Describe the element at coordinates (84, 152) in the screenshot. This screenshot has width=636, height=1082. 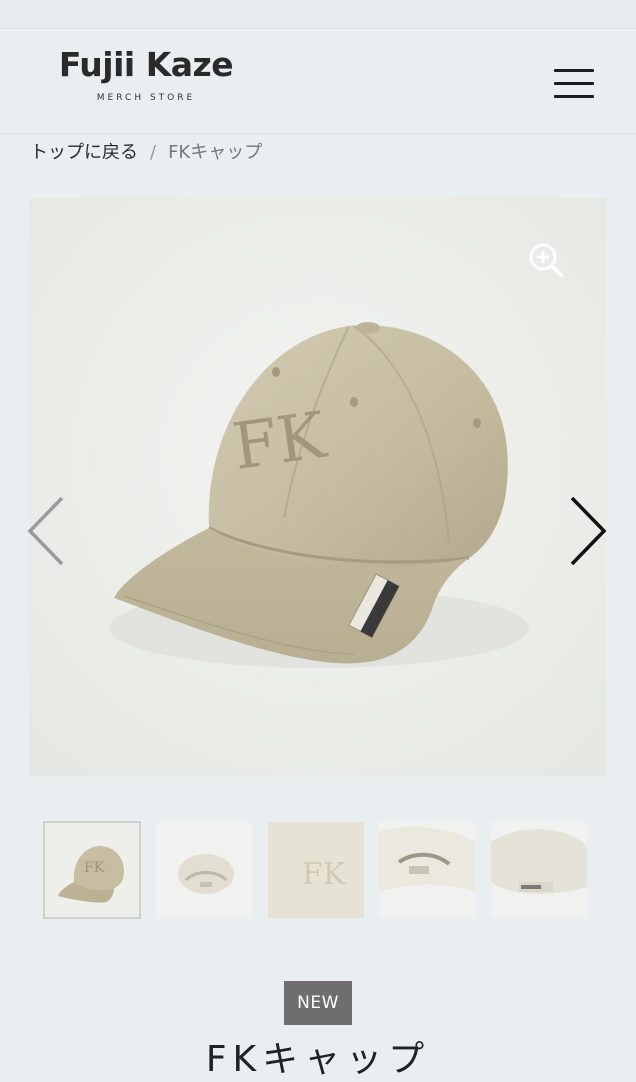
I see `breadcrumb-back-link: トップに戻る` at that location.